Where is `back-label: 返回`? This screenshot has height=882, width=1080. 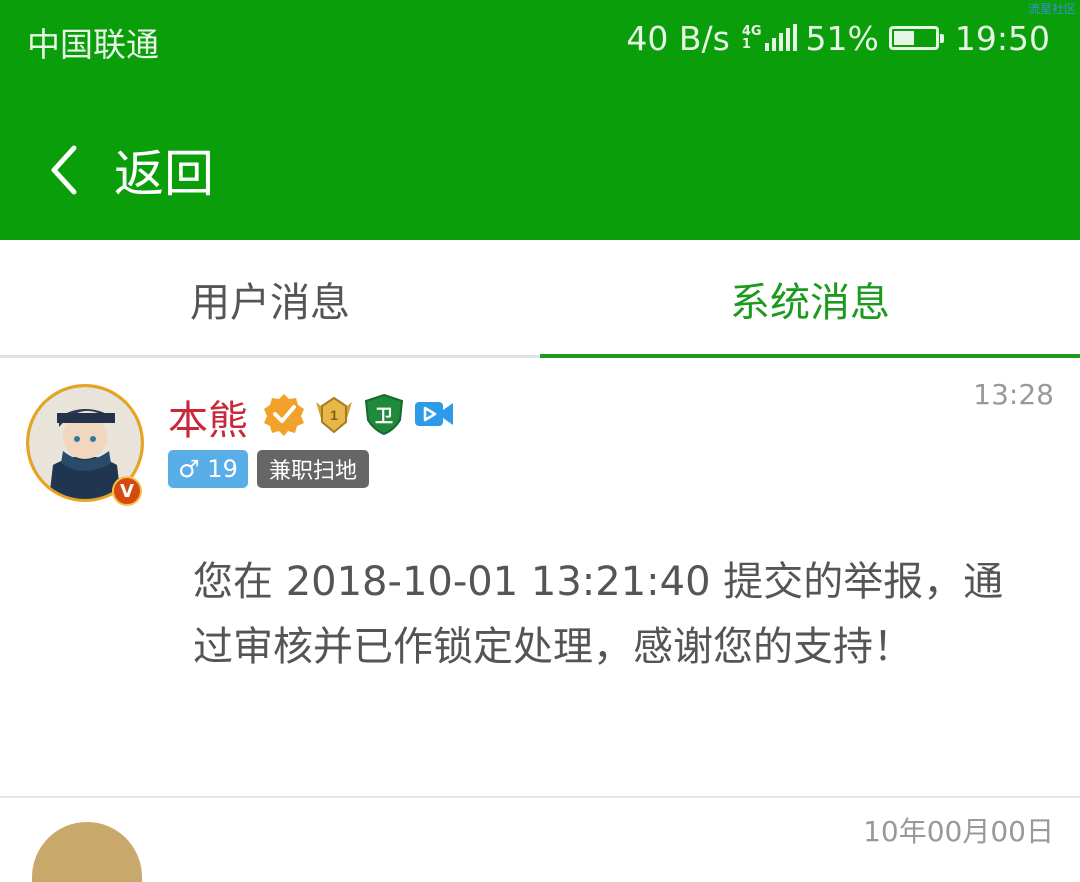 back-label: 返回 is located at coordinates (164, 174).